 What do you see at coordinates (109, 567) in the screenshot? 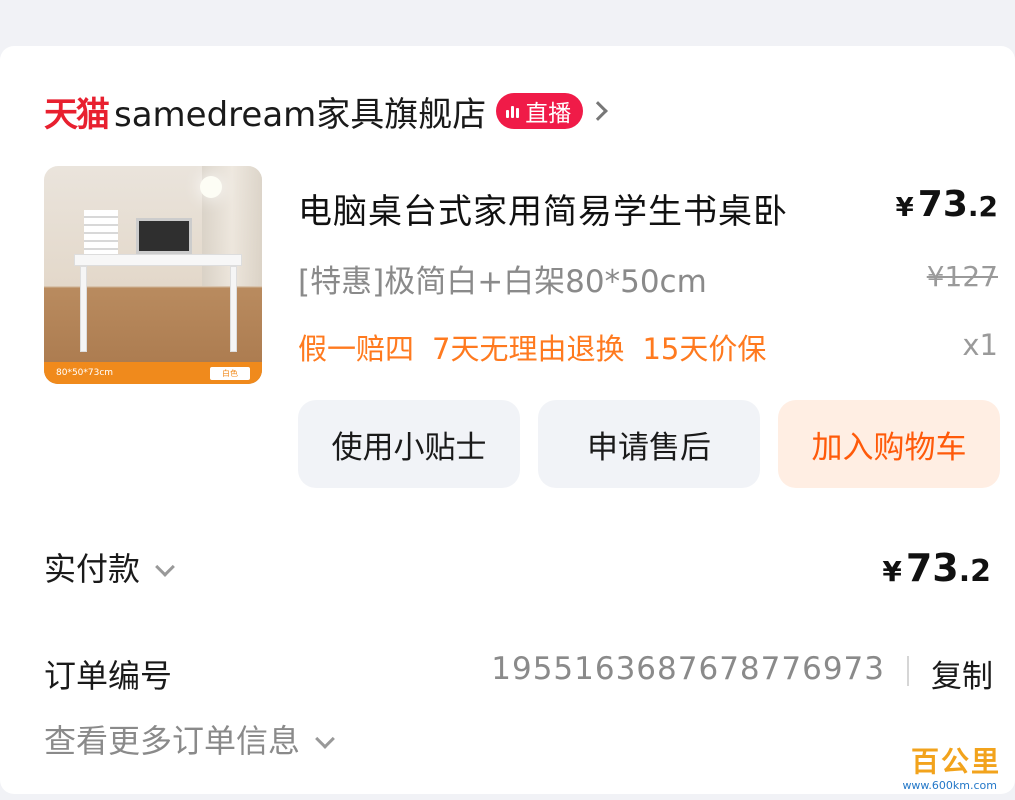
I see `payment-label: 实付款` at bounding box center [109, 567].